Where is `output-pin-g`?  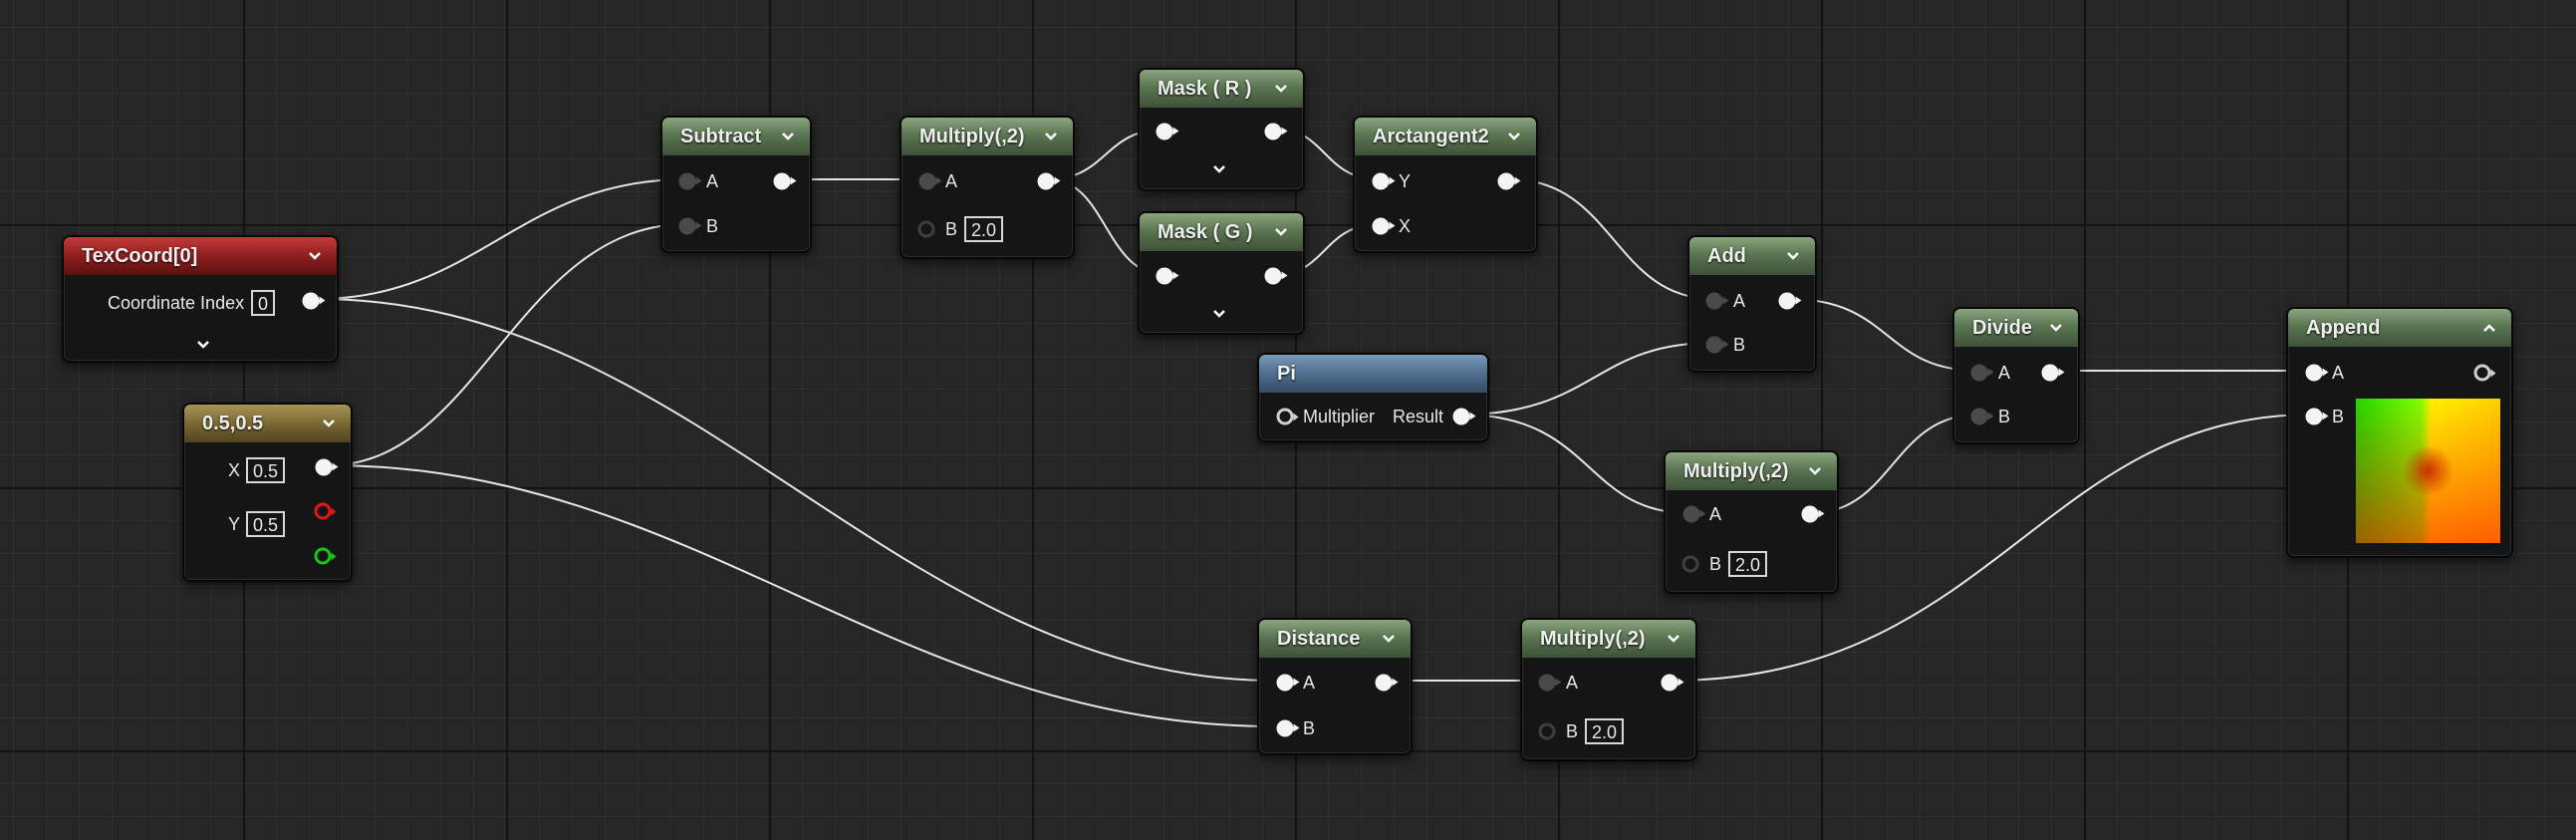
output-pin-g is located at coordinates (325, 556).